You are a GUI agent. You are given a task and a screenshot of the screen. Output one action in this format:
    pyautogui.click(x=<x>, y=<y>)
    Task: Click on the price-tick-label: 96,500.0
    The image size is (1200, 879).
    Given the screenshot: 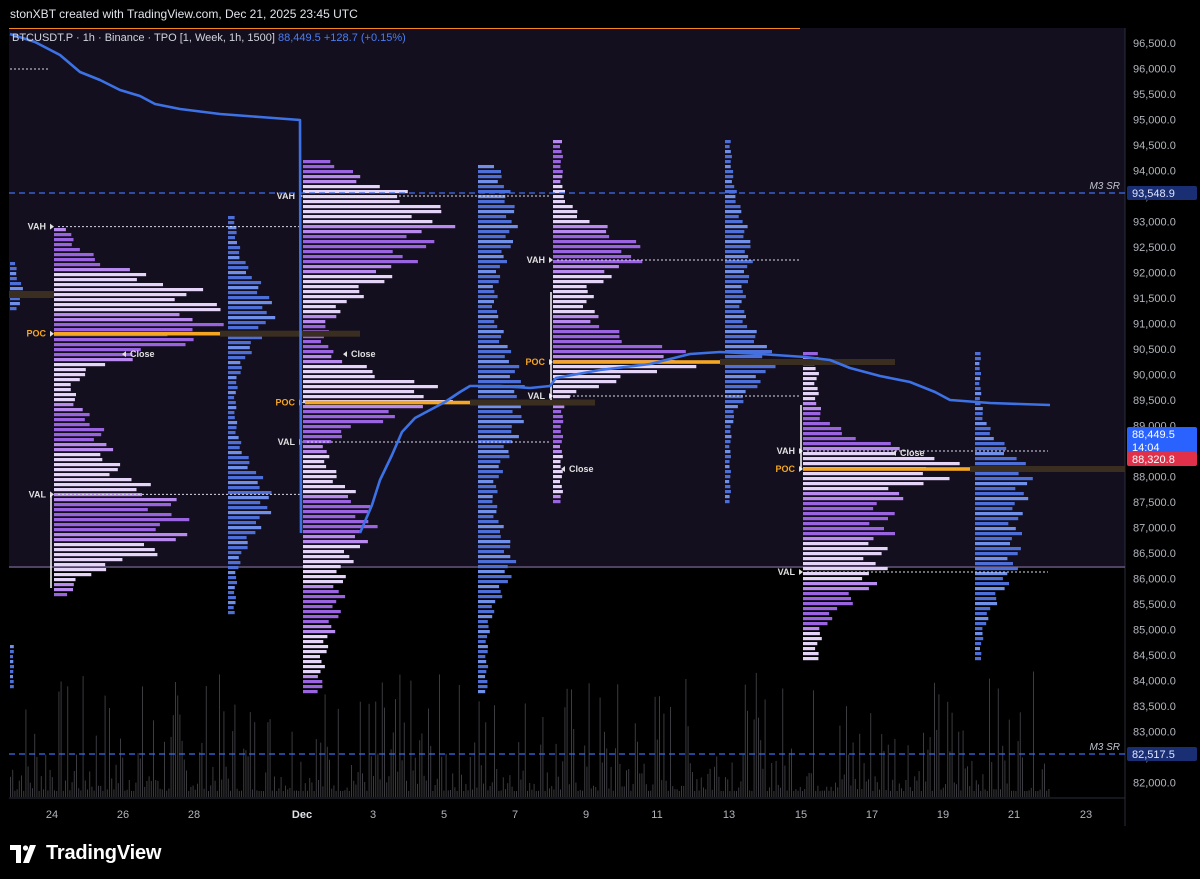 What is the action you would take?
    pyautogui.click(x=1154, y=44)
    